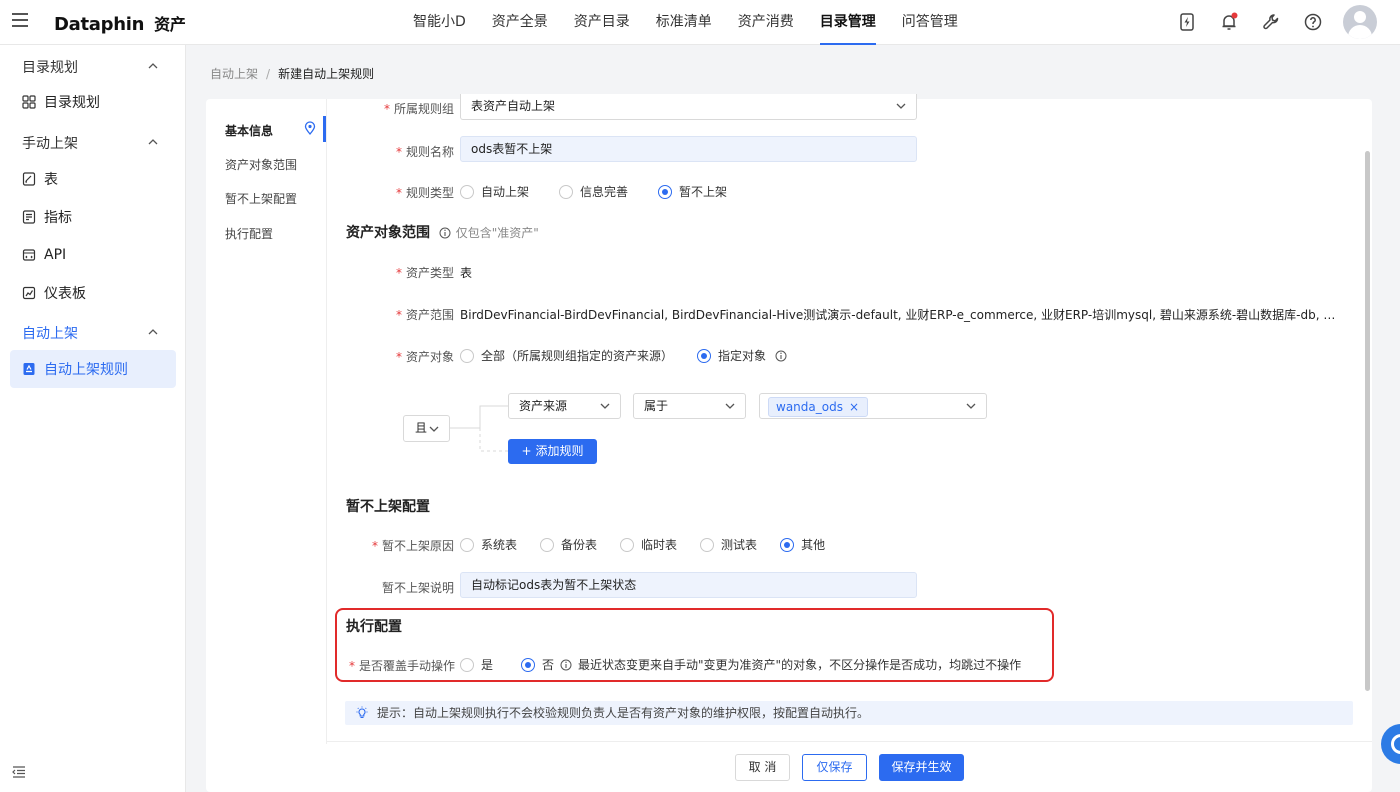  Describe the element at coordinates (1187, 22) in the screenshot. I see `lightning-doc-icon` at that location.